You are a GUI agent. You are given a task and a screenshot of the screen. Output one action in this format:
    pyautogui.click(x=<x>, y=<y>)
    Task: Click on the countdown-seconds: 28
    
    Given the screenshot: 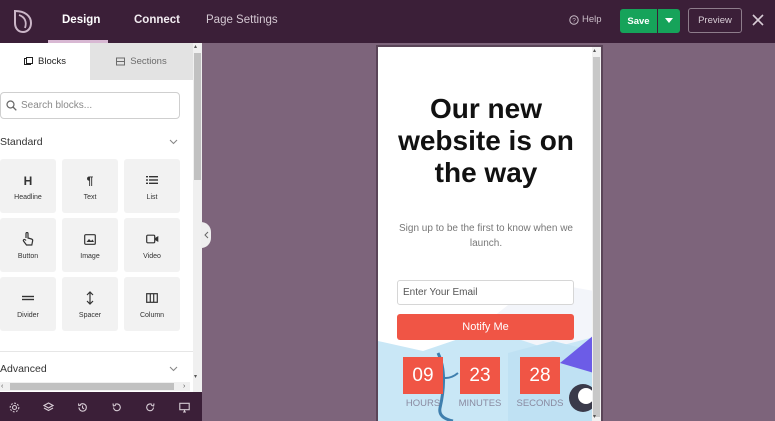 What is the action you would take?
    pyautogui.click(x=540, y=375)
    